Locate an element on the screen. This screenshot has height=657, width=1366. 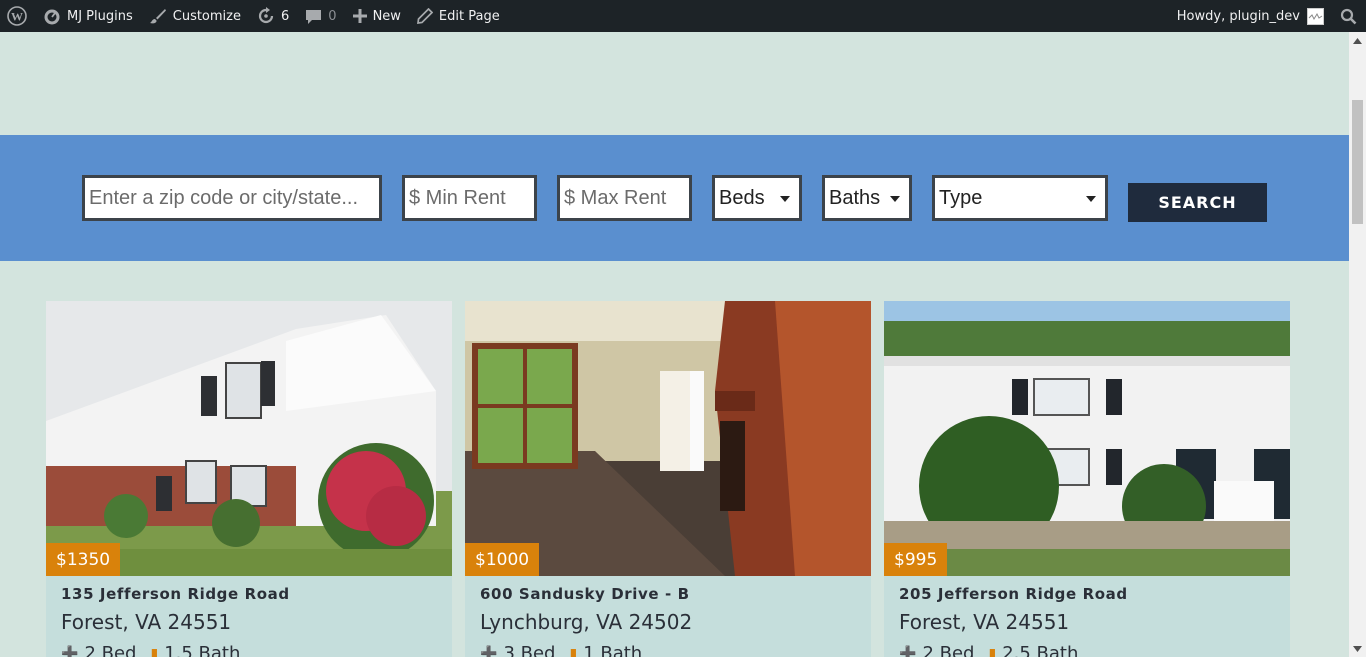
updates-menu: 6 is located at coordinates (273, 16).